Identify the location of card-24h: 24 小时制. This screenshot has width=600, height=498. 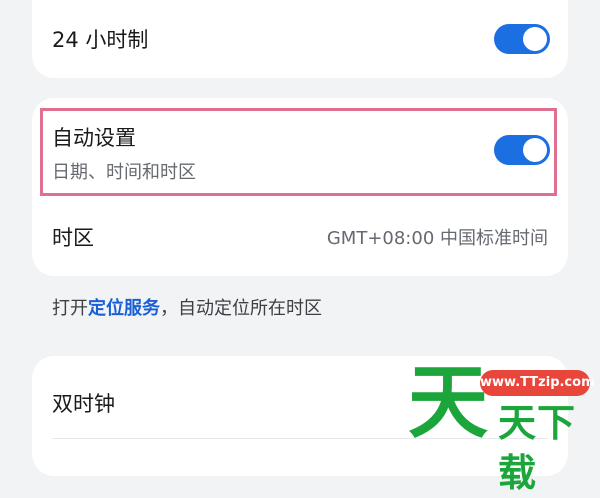
(300, 39).